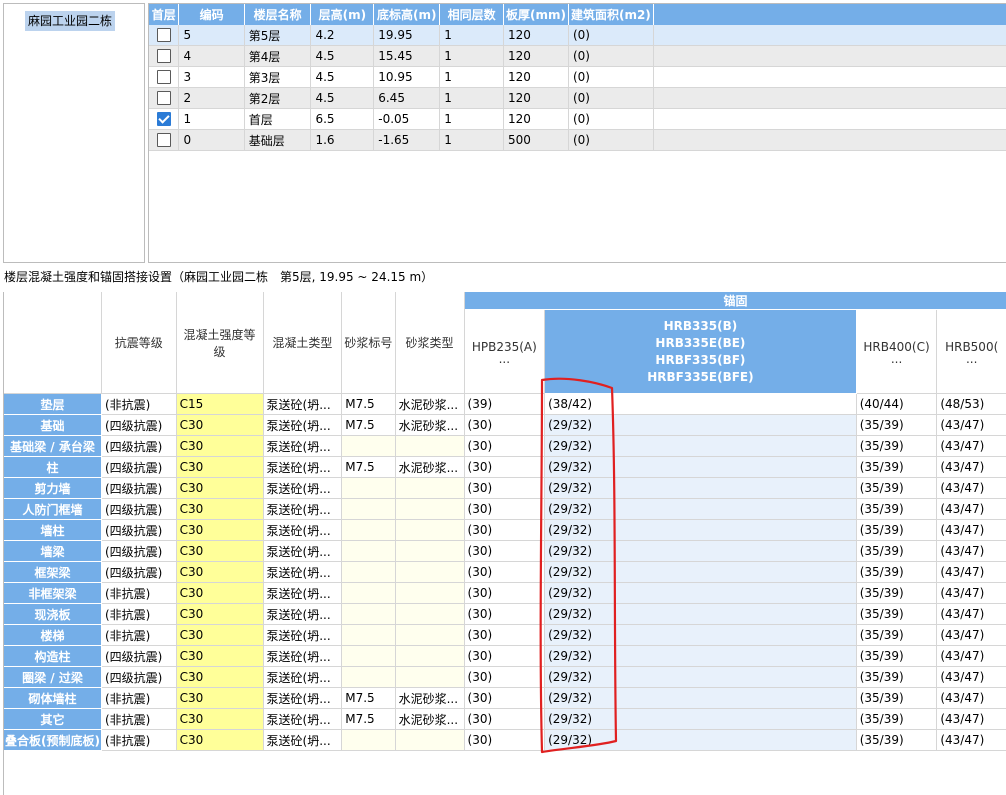  I want to click on floor-name-cell: 第4层, so click(278, 56).